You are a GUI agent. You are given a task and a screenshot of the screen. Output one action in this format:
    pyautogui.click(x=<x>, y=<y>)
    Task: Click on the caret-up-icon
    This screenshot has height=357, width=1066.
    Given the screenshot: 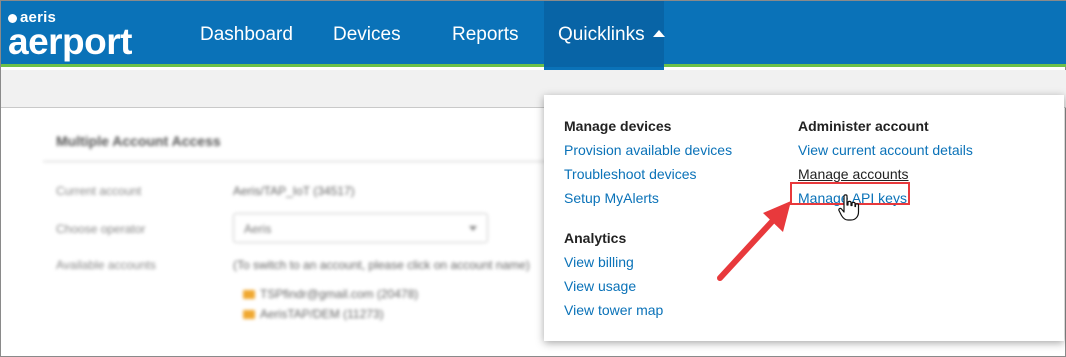 What is the action you would take?
    pyautogui.click(x=658, y=33)
    